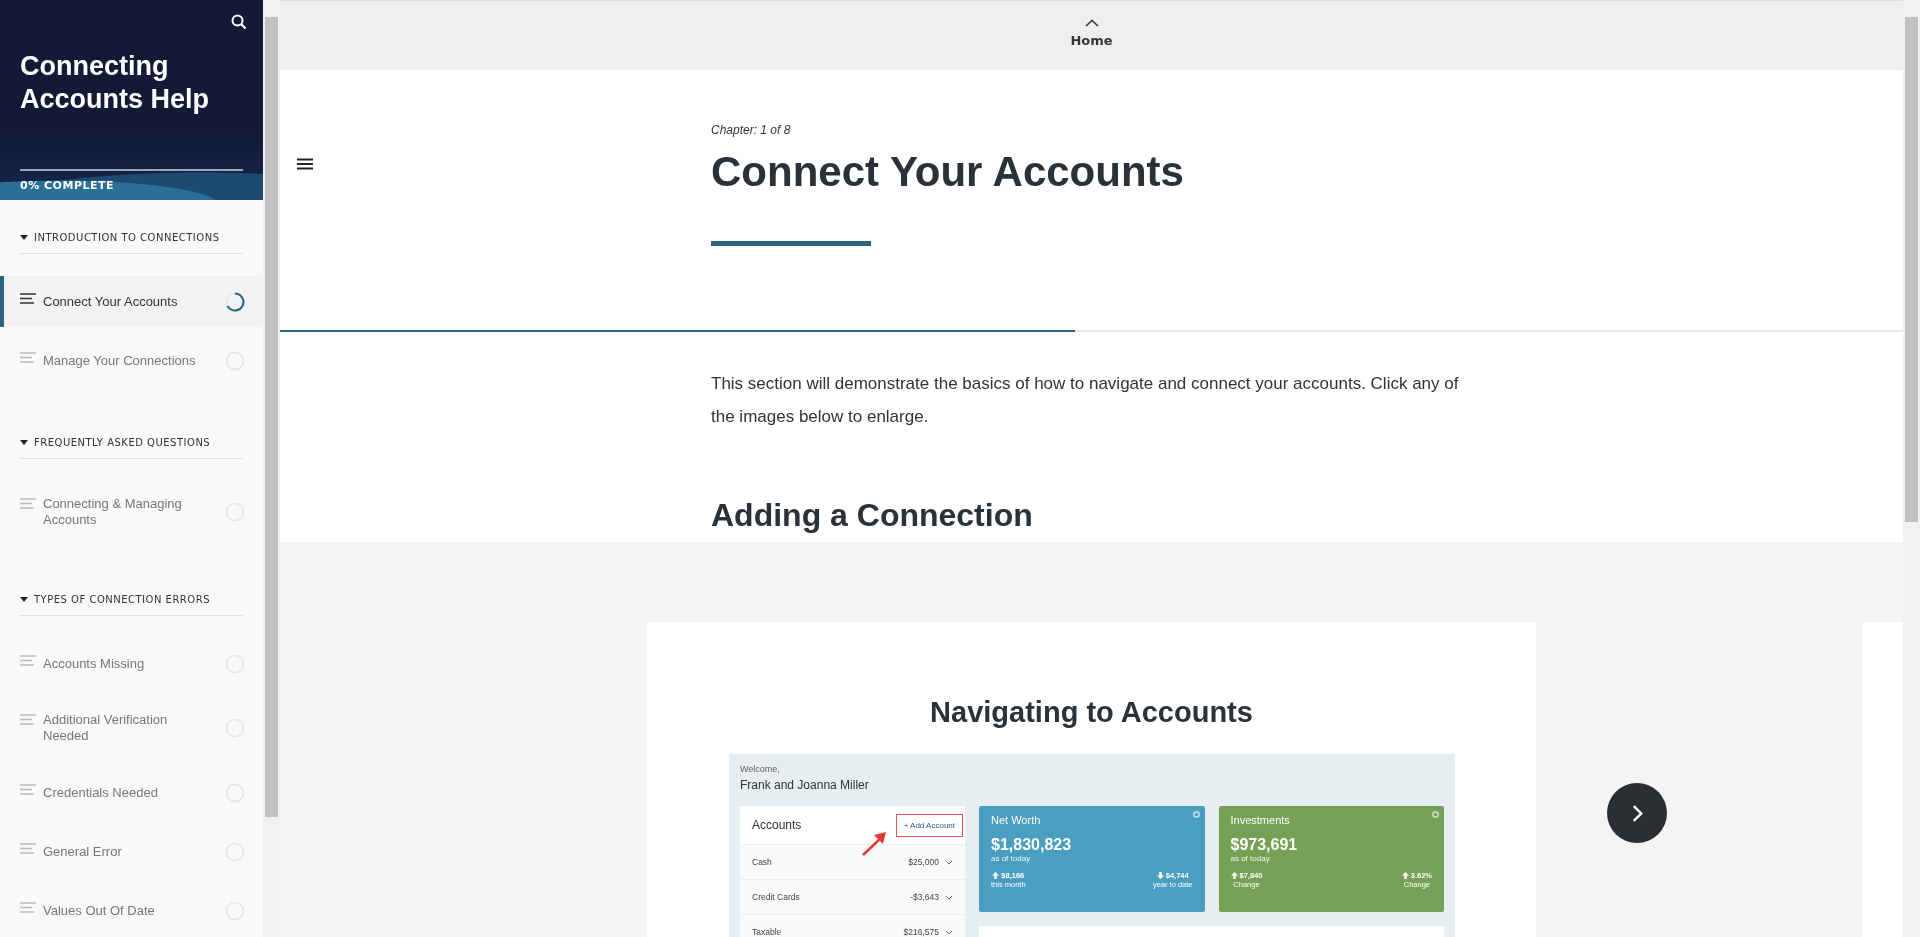 This screenshot has width=1920, height=937. Describe the element at coordinates (131, 728) in the screenshot. I see `lesson-item: Additional Verification Needed` at that location.